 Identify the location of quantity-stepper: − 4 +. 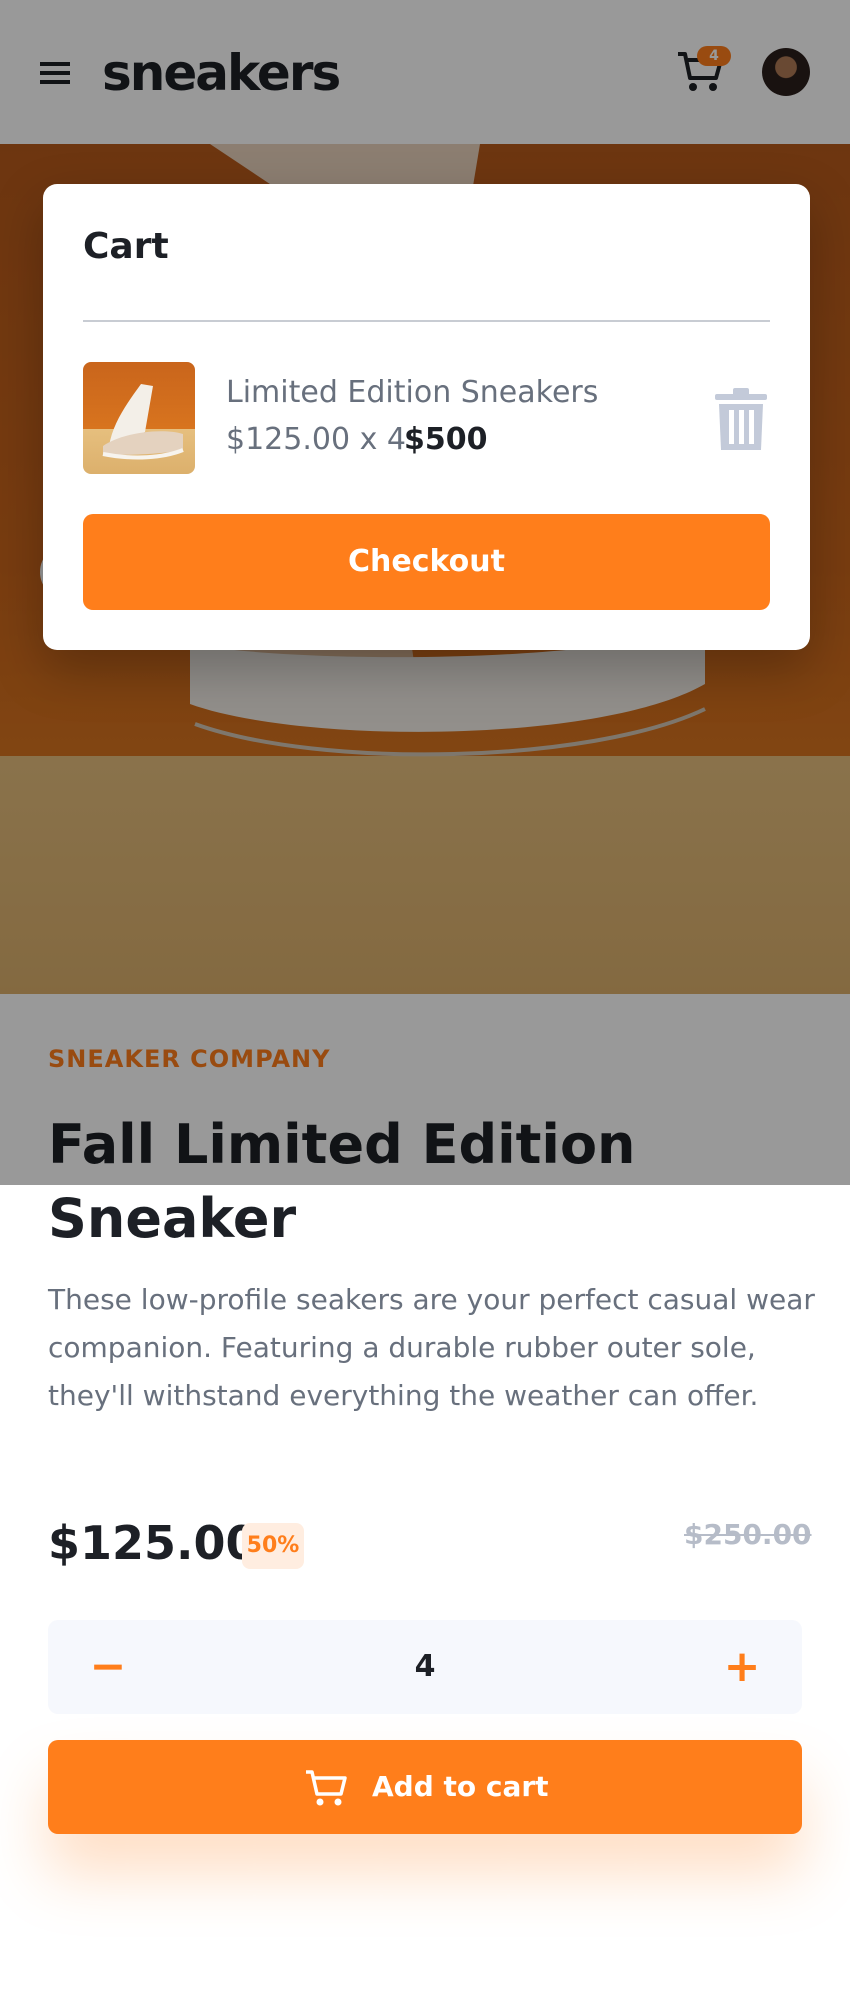
(425, 1667).